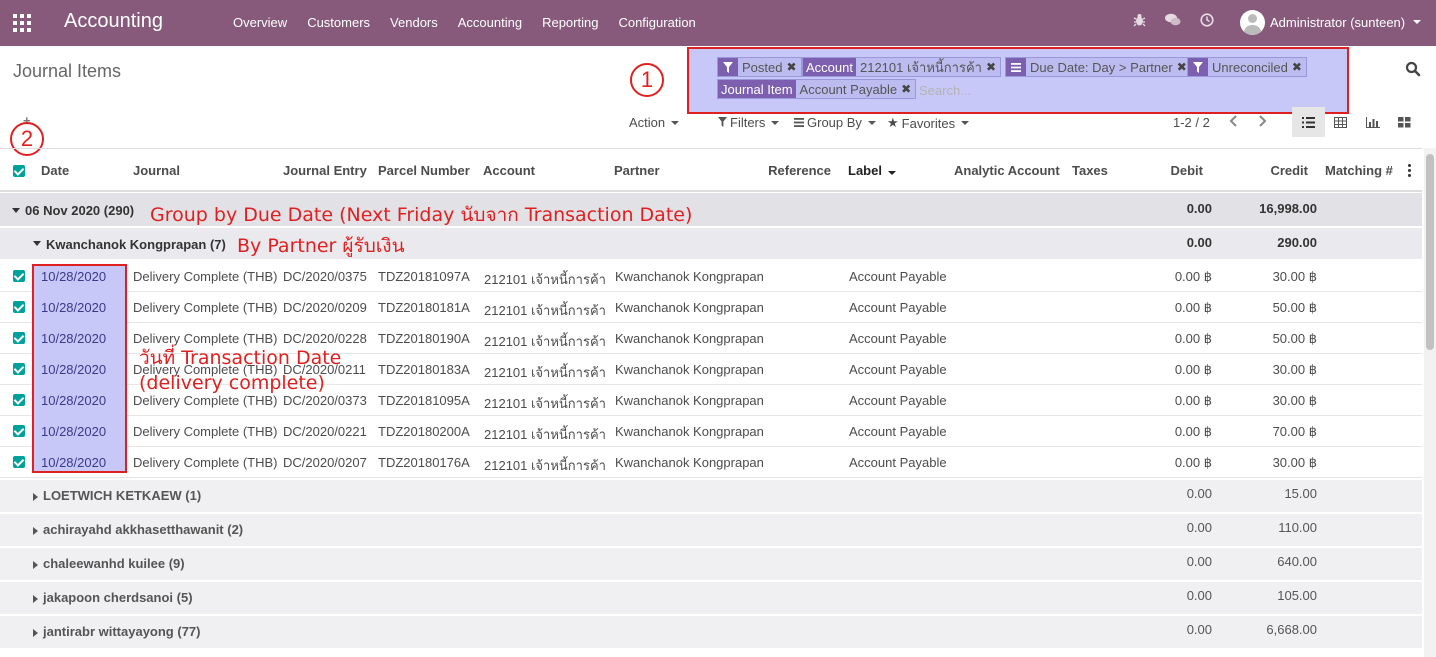 This screenshot has width=1436, height=657. I want to click on group-row-partner: jantirabr wittayayong (77) 0.00 6,668.00, so click(711, 632).